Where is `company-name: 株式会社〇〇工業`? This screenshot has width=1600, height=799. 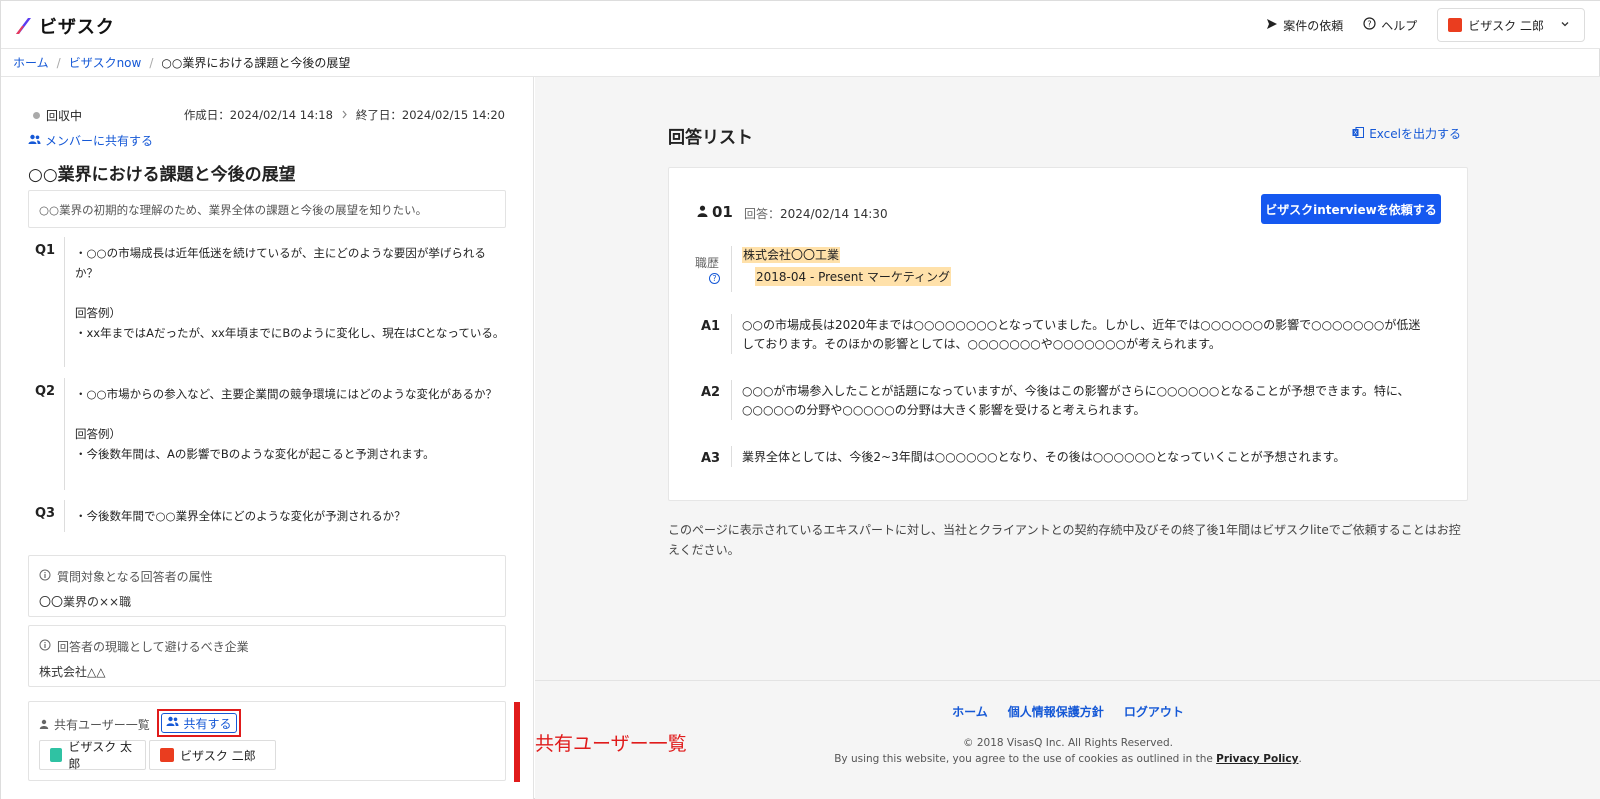
company-name: 株式会社〇〇工業 is located at coordinates (791, 255).